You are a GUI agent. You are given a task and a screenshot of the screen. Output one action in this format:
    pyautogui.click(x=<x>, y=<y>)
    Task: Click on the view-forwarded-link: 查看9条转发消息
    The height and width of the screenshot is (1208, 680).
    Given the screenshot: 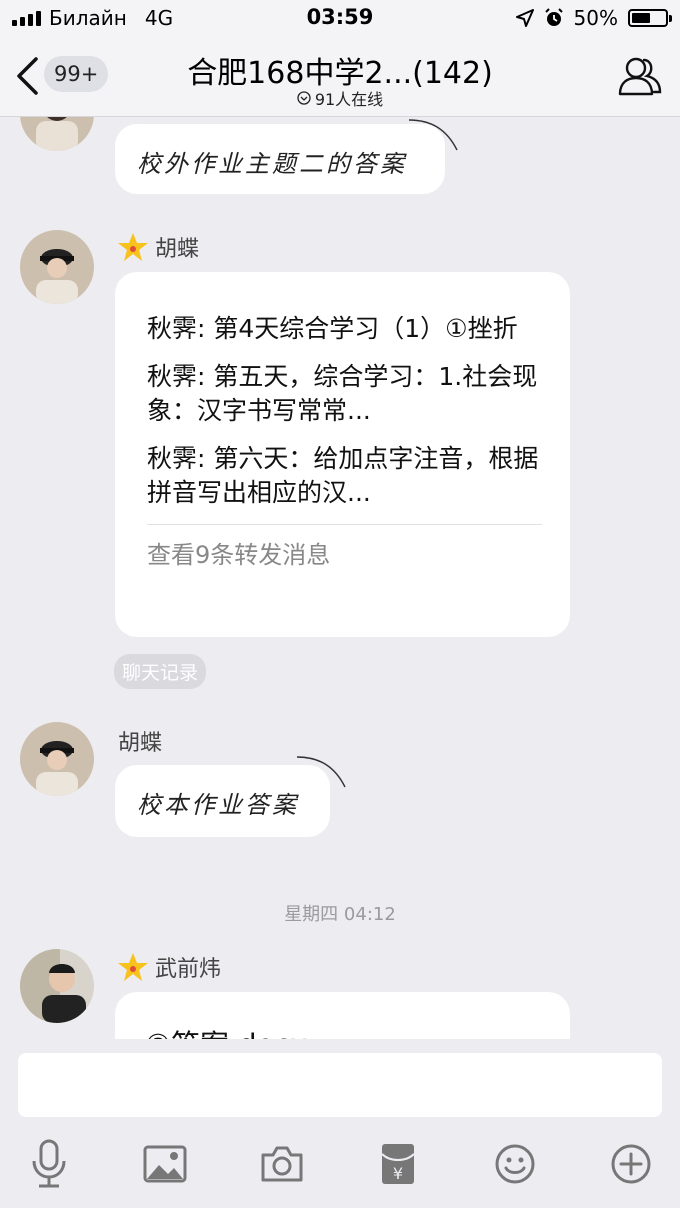 What is the action you would take?
    pyautogui.click(x=344, y=547)
    